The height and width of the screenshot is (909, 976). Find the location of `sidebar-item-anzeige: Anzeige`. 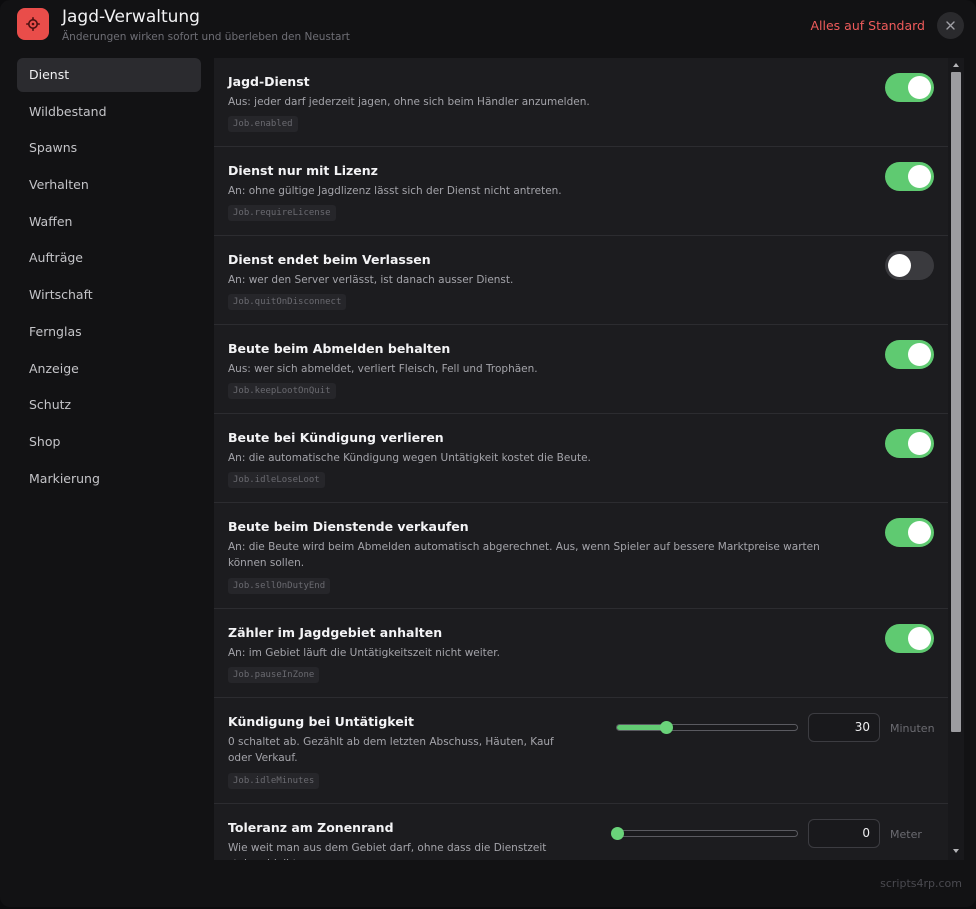

sidebar-item-anzeige: Anzeige is located at coordinates (109, 369).